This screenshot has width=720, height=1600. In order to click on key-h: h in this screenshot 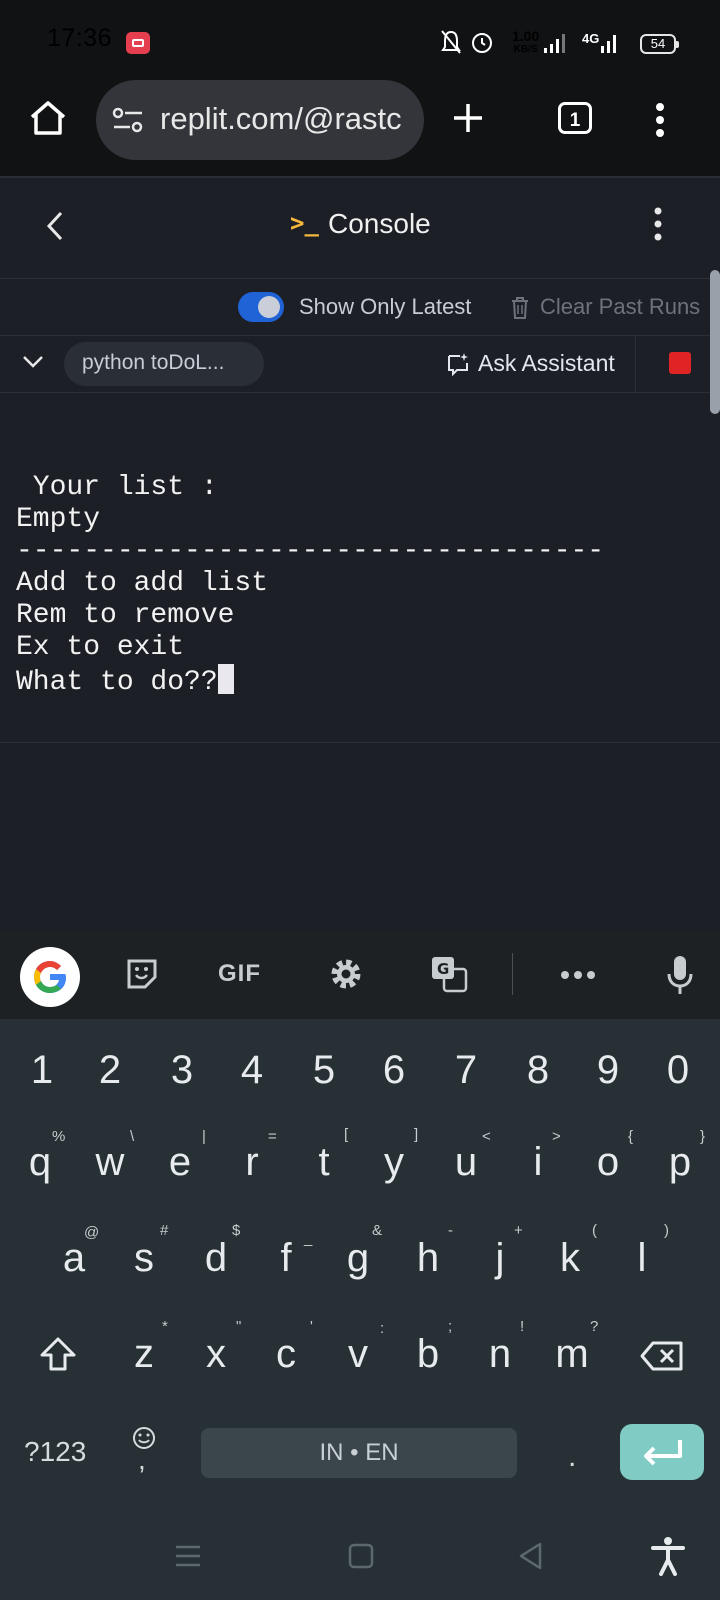, I will do `click(428, 1258)`.